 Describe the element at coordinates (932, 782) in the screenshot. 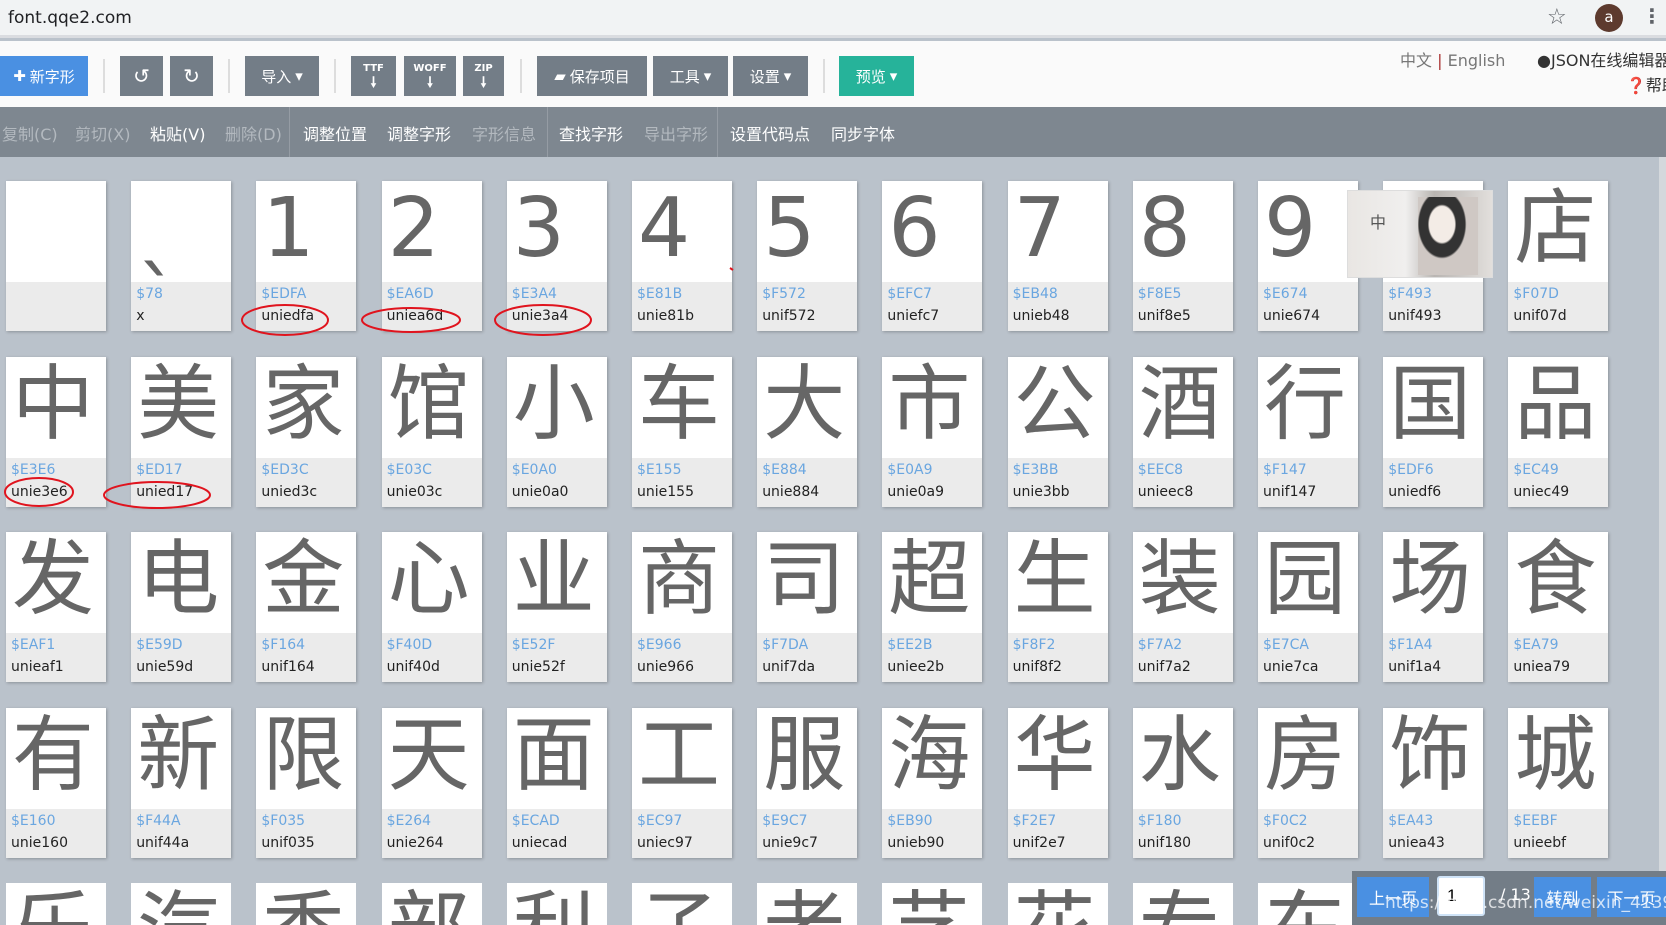

I see `glyph-card: 海 $EB90 unieb90` at that location.